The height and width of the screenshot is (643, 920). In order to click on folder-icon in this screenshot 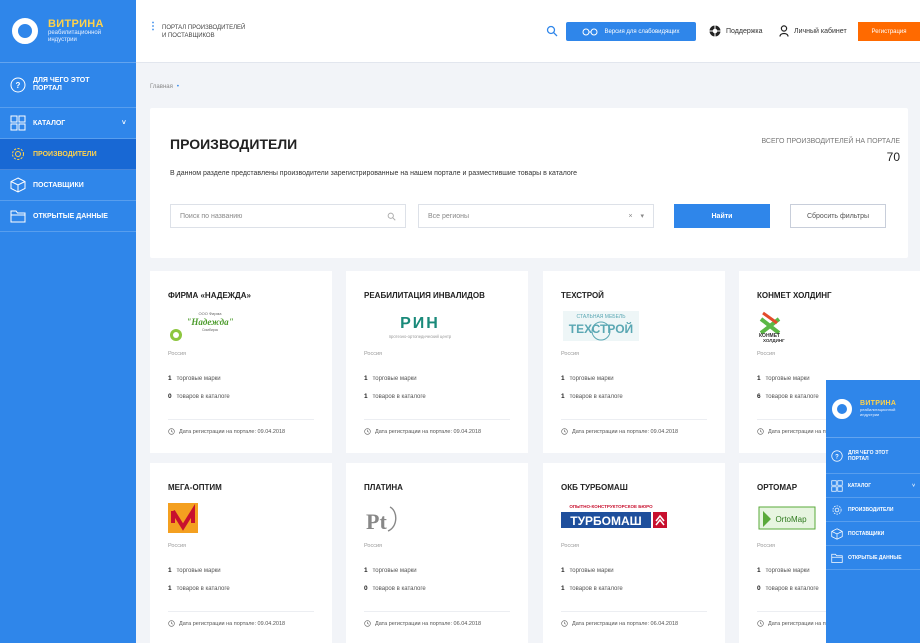, I will do `click(837, 558)`.